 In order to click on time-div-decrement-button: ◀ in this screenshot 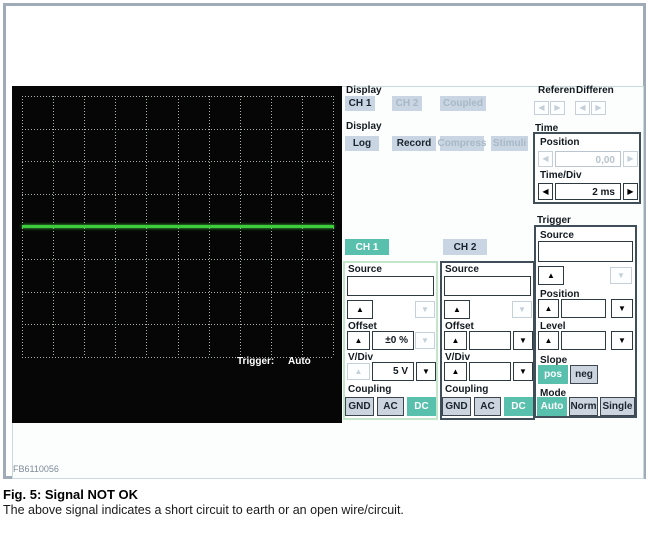, I will do `click(545, 191)`.